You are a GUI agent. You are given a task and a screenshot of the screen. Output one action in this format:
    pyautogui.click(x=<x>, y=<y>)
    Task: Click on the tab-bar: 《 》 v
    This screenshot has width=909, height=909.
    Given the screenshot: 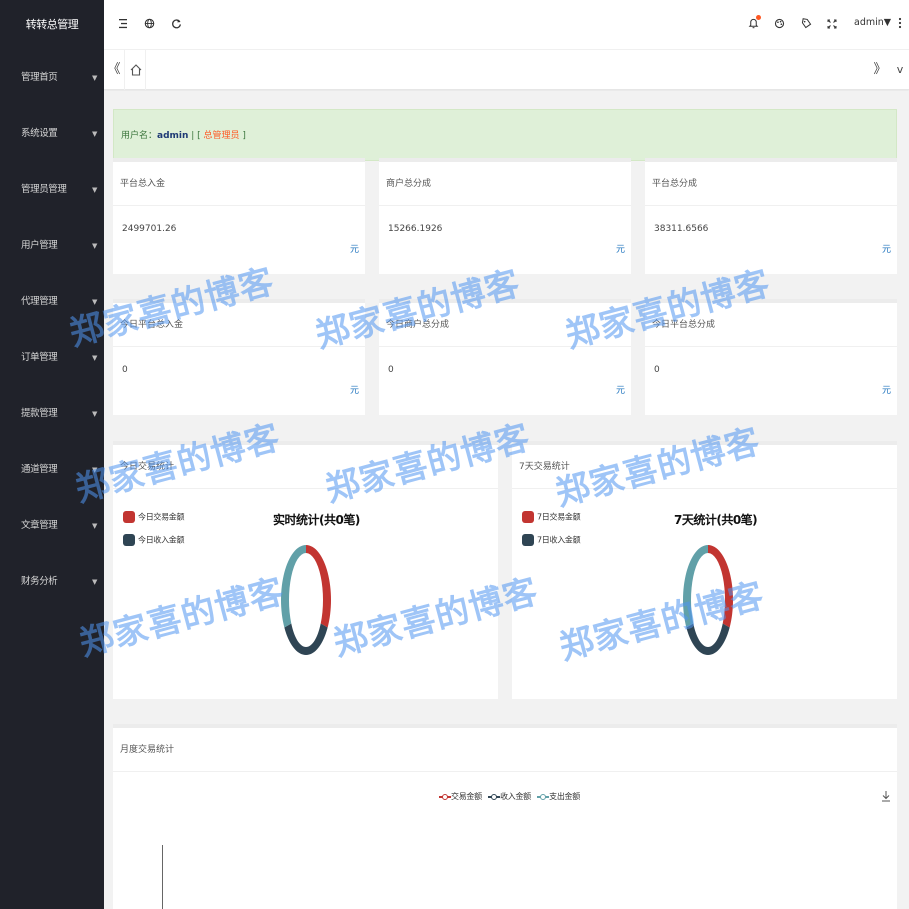 What is the action you would take?
    pyautogui.click(x=506, y=70)
    